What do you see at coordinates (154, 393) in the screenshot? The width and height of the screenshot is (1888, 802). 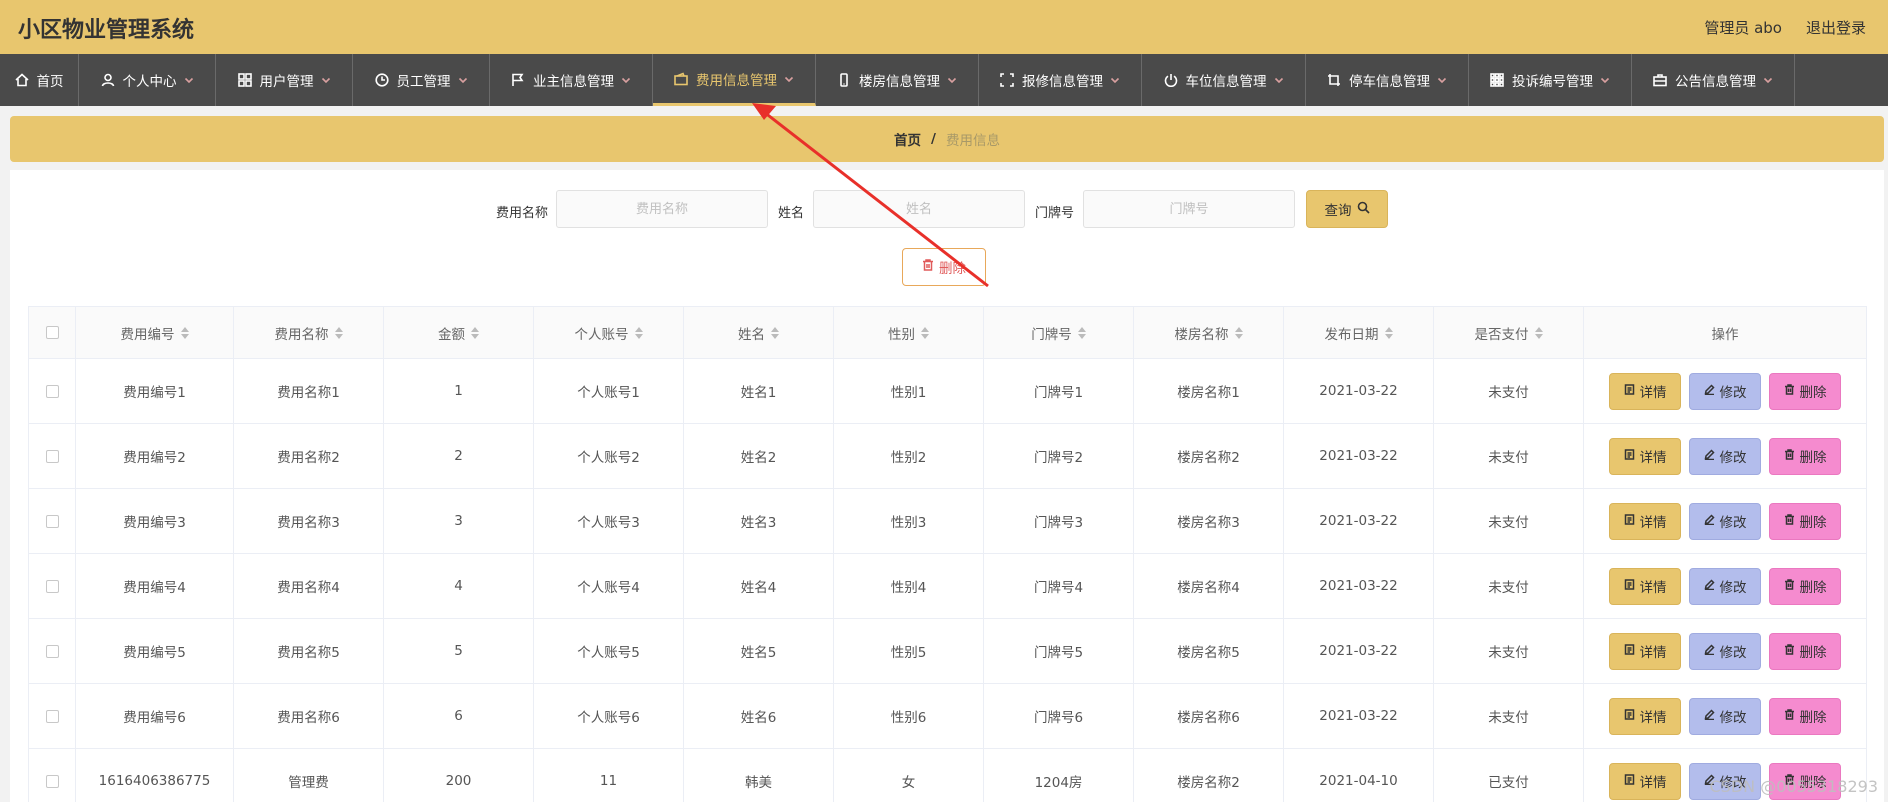 I see `cell-text: 费用编号1` at bounding box center [154, 393].